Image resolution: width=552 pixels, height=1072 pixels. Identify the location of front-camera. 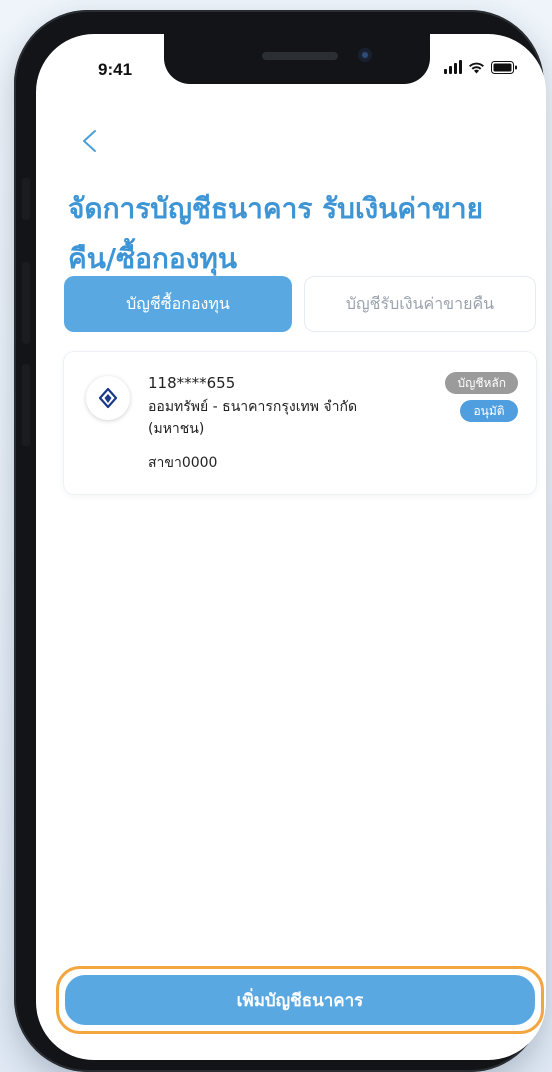
(365, 55).